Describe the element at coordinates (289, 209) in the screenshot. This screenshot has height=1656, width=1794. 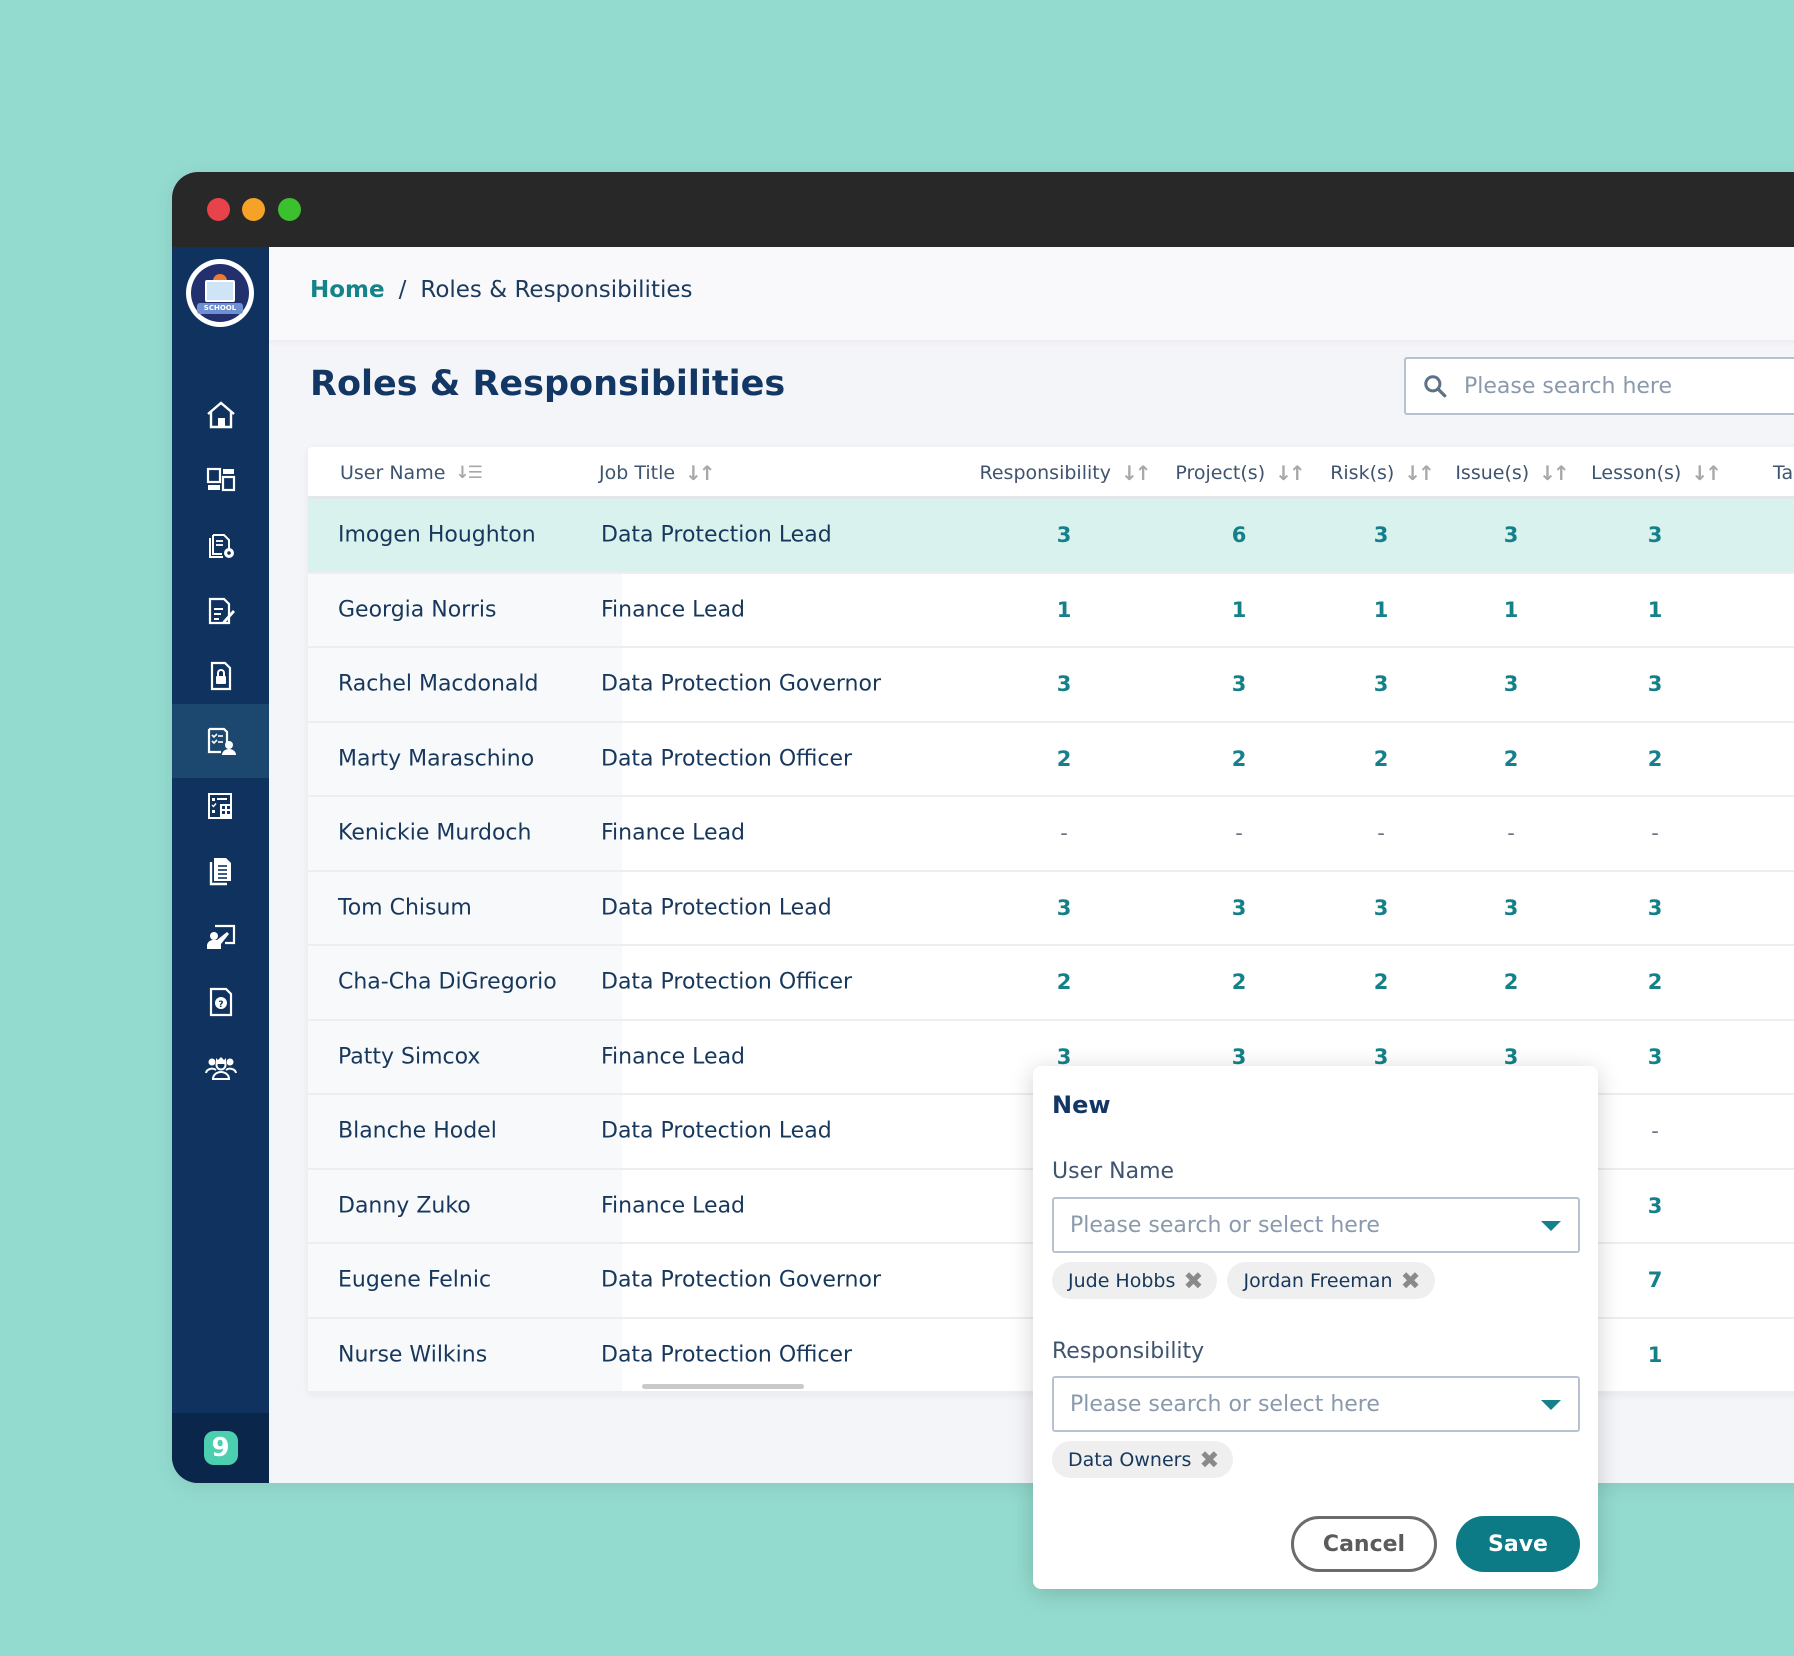
I see `window-maximize-button` at that location.